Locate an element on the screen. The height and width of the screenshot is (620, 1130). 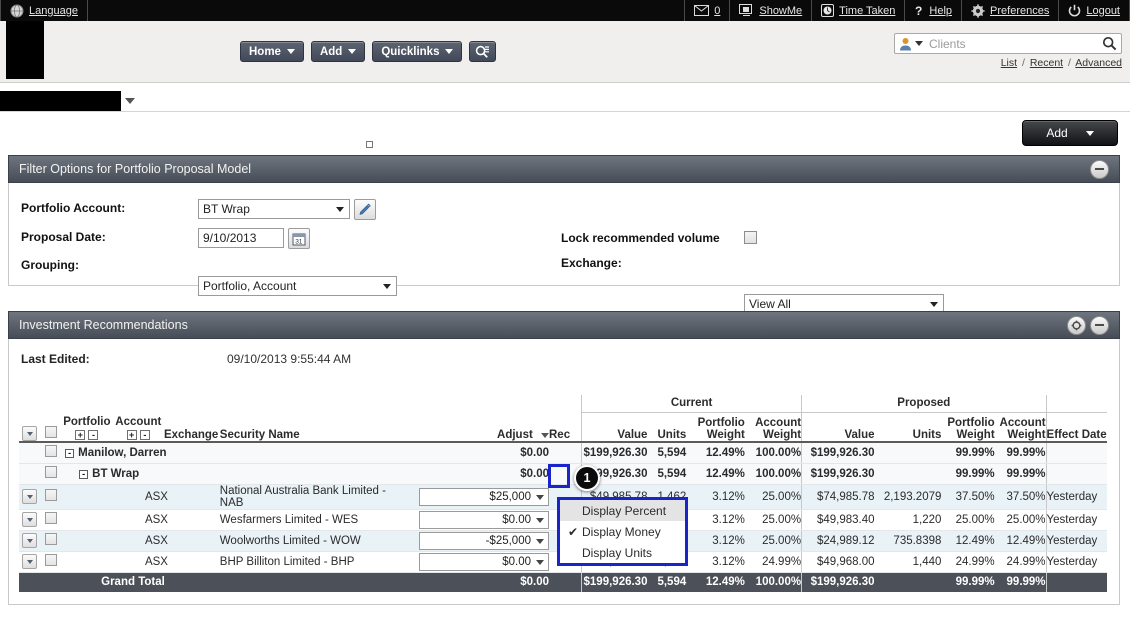
select-all-checkbox is located at coordinates (50, 432).